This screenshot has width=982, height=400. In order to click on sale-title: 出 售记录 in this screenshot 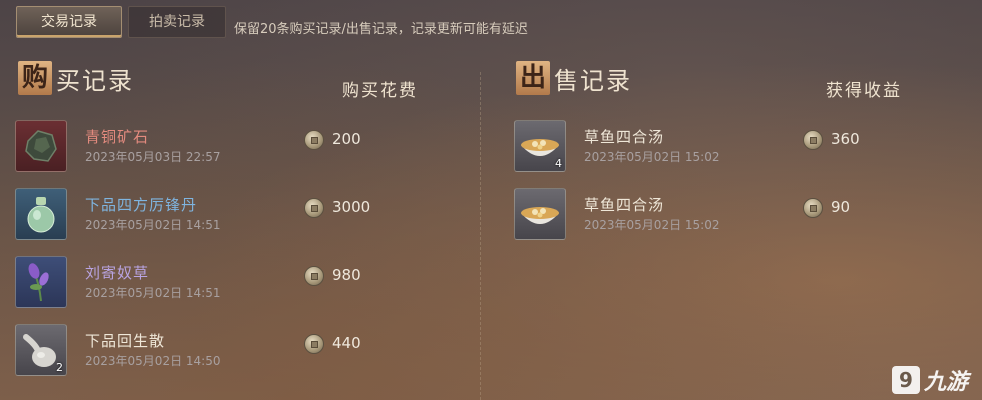, I will do `click(574, 78)`.